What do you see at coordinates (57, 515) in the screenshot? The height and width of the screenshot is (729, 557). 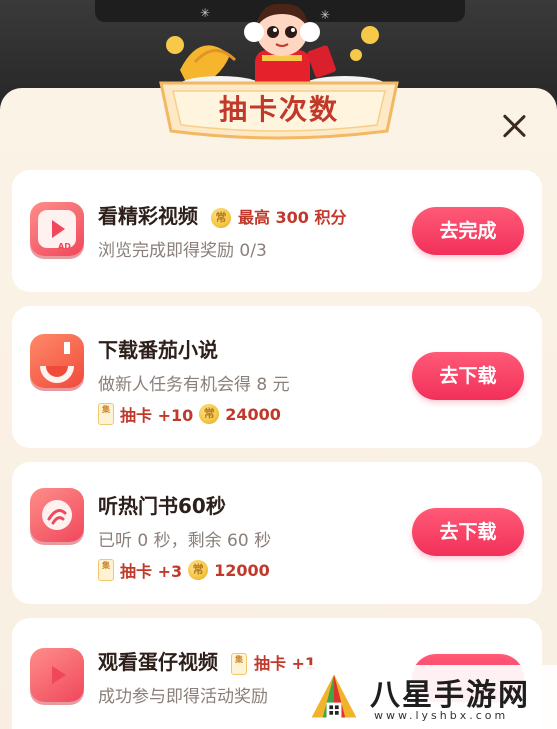 I see `audio-book-icon` at bounding box center [57, 515].